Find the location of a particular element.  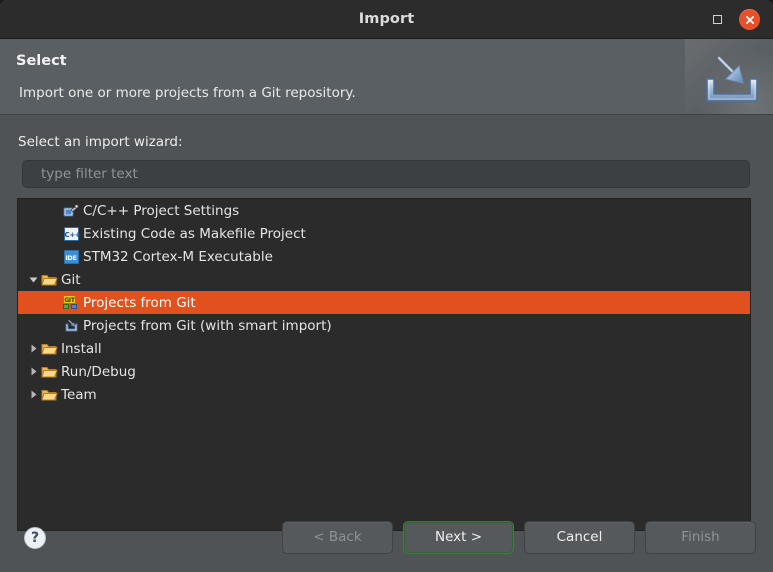

title-bar: Import is located at coordinates (386, 19).